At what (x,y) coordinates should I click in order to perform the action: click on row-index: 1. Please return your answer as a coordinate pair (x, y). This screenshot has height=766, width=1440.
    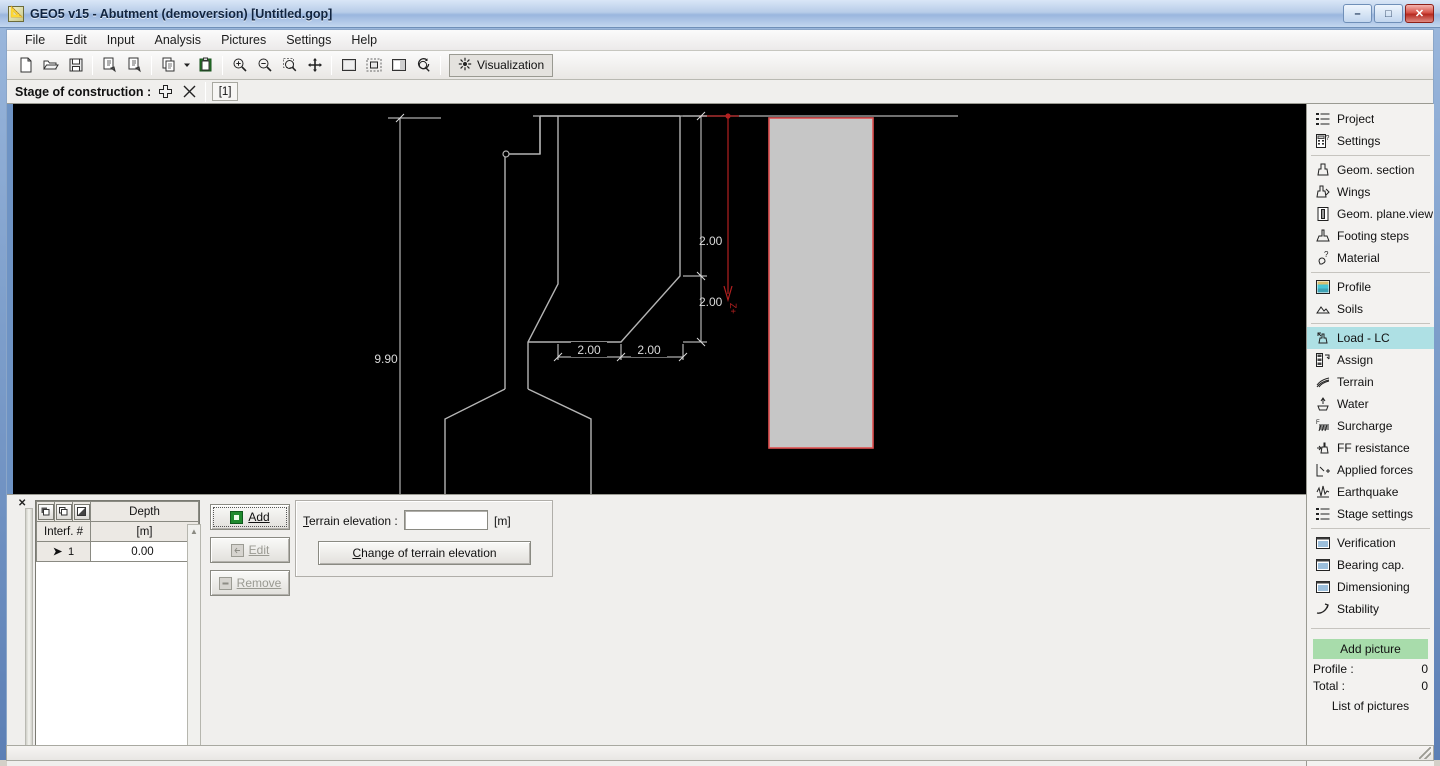
    Looking at the image, I should click on (71, 552).